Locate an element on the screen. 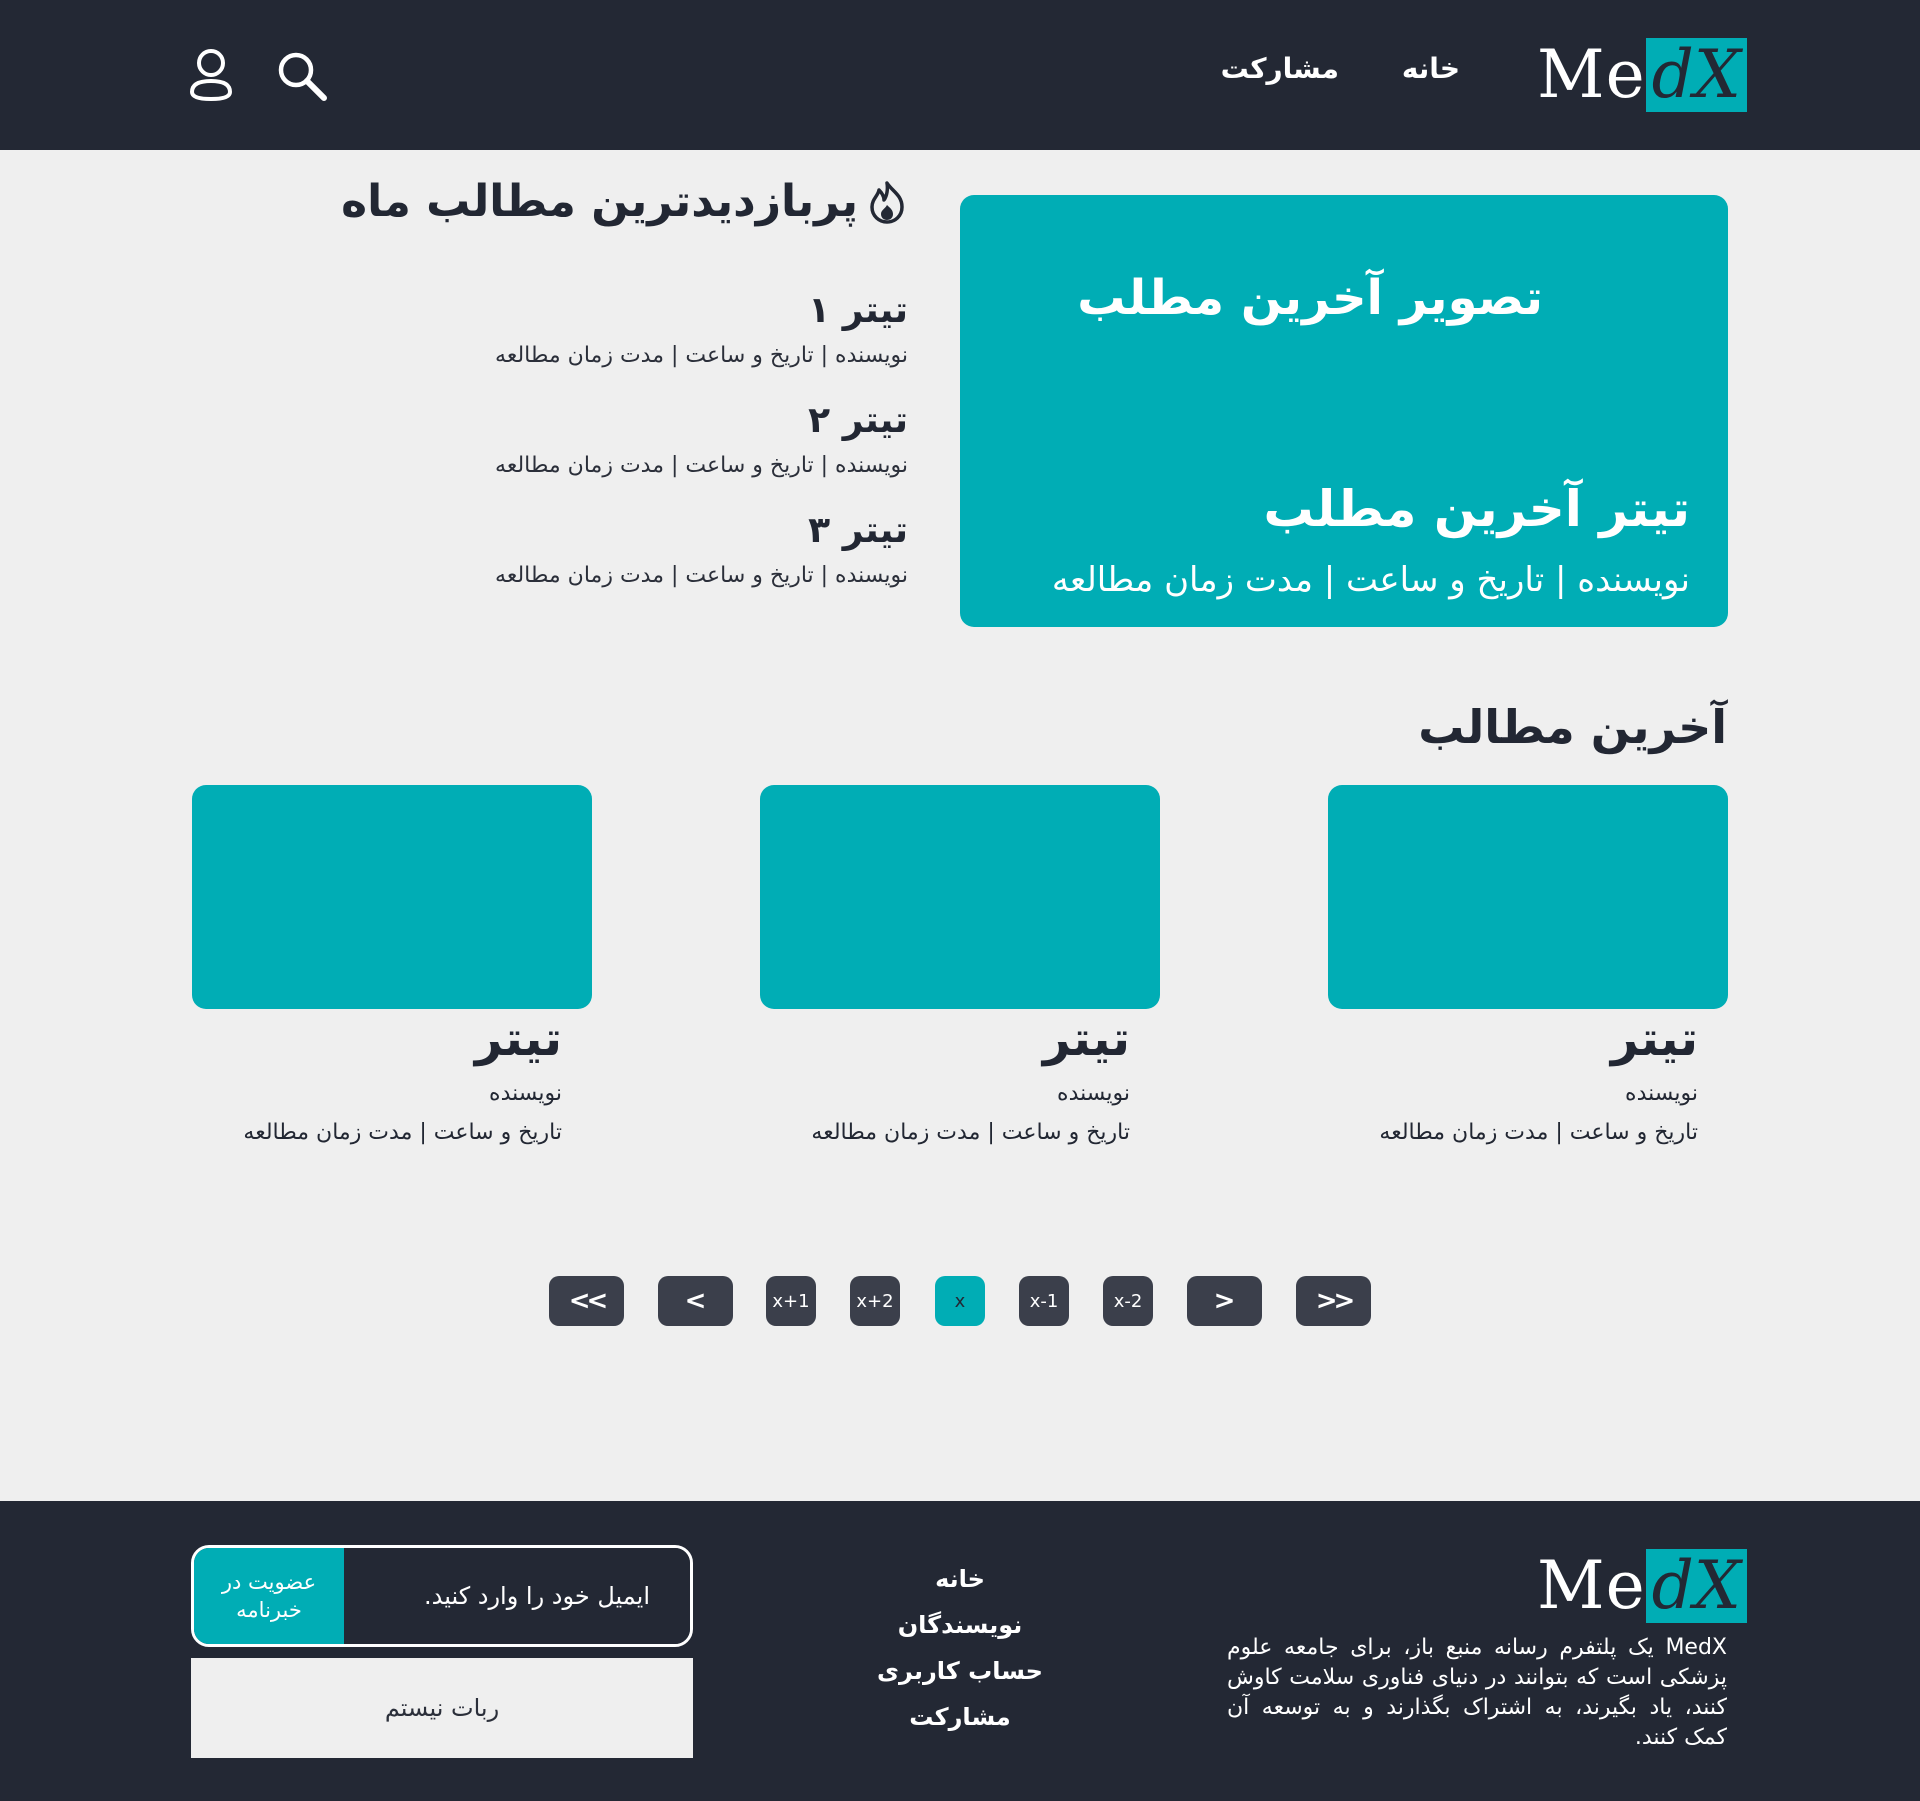  pagination-first-button: << is located at coordinates (586, 1301).